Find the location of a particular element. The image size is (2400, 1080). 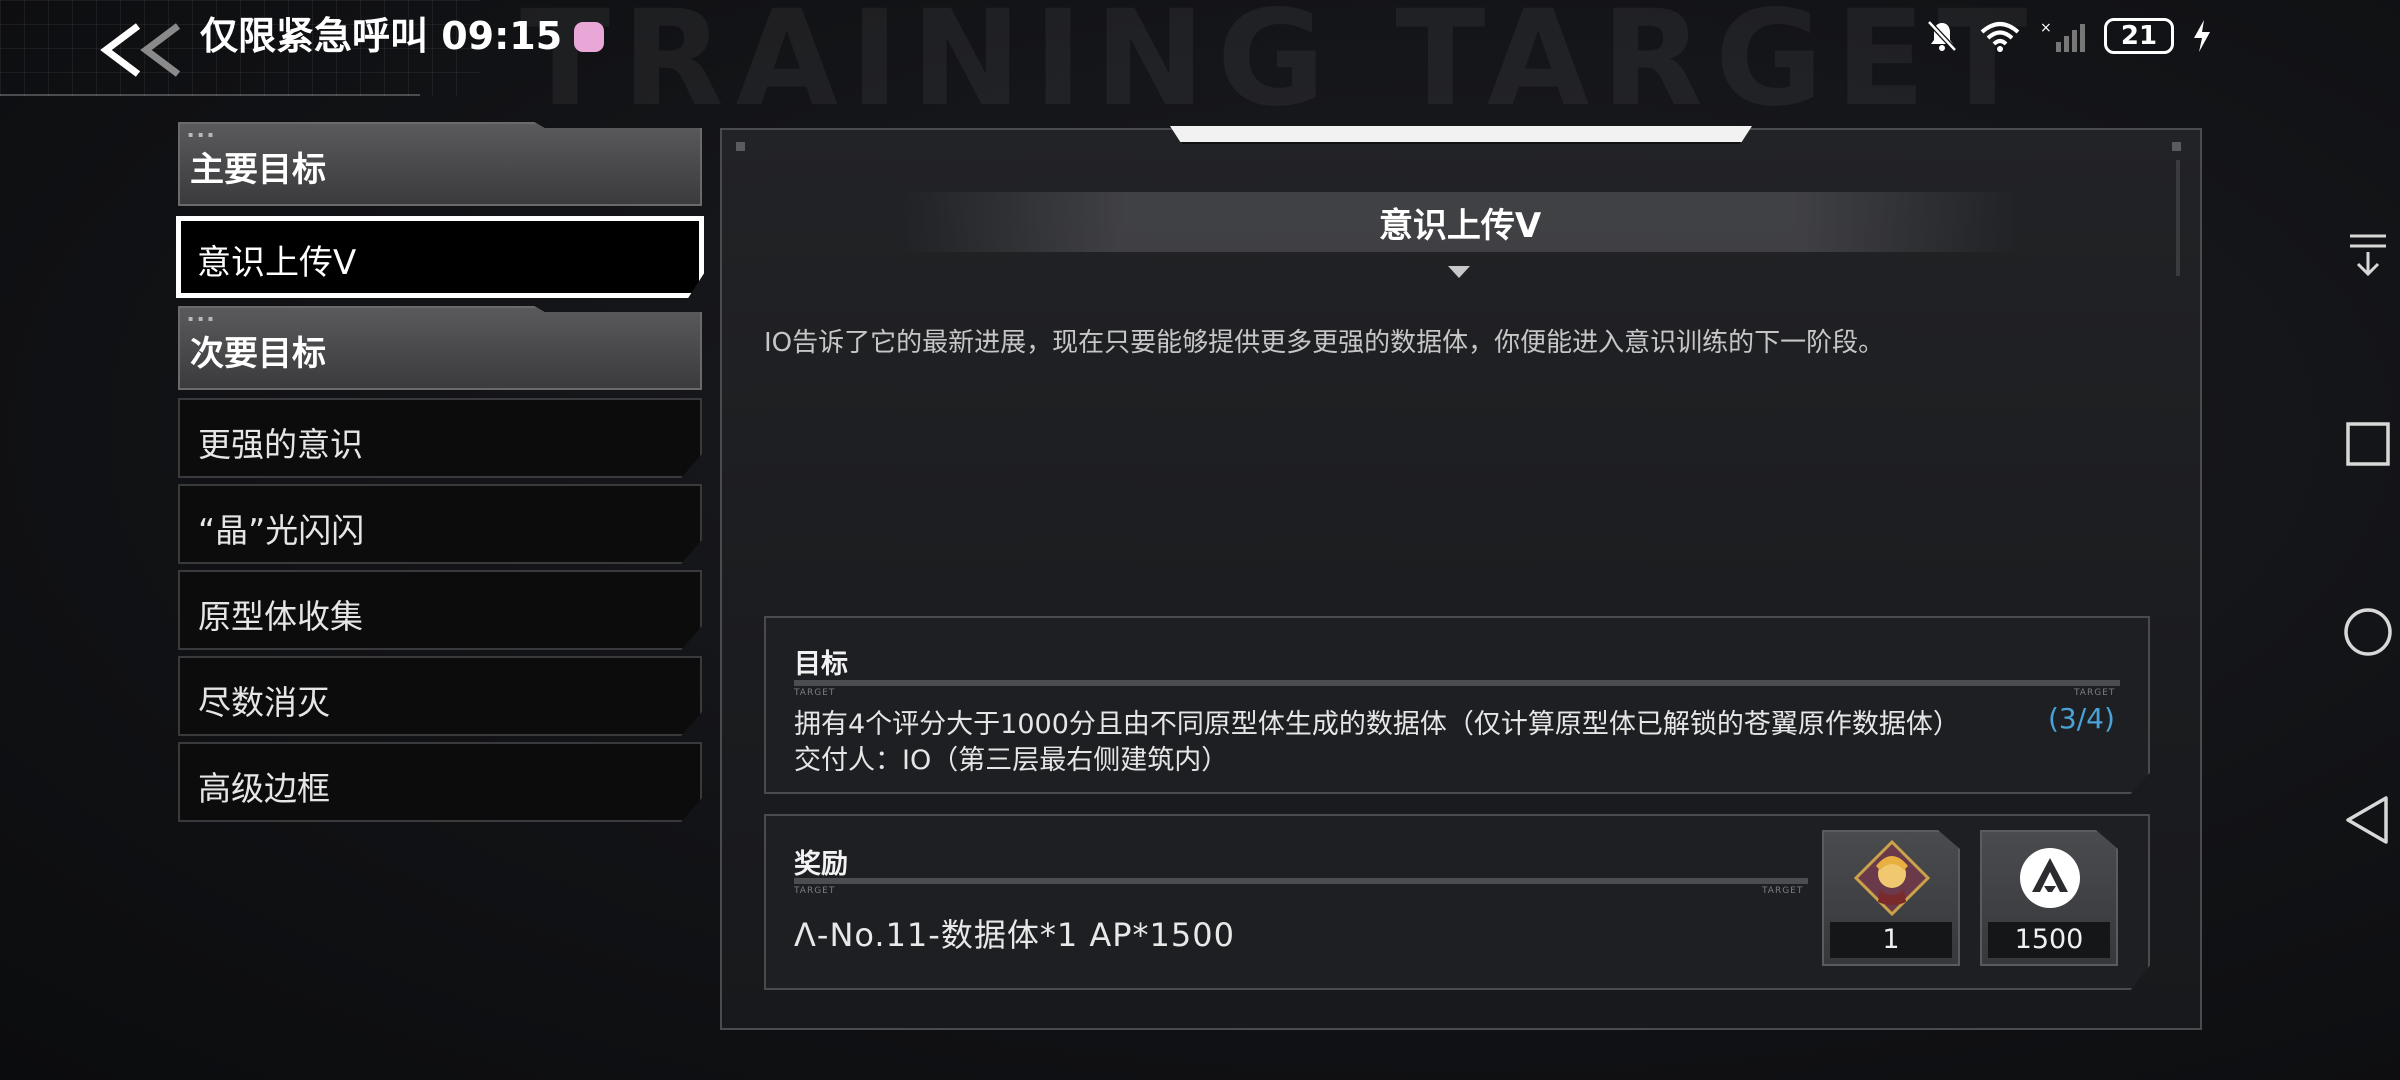

objective-item: 尽数消灭 is located at coordinates (440, 696).